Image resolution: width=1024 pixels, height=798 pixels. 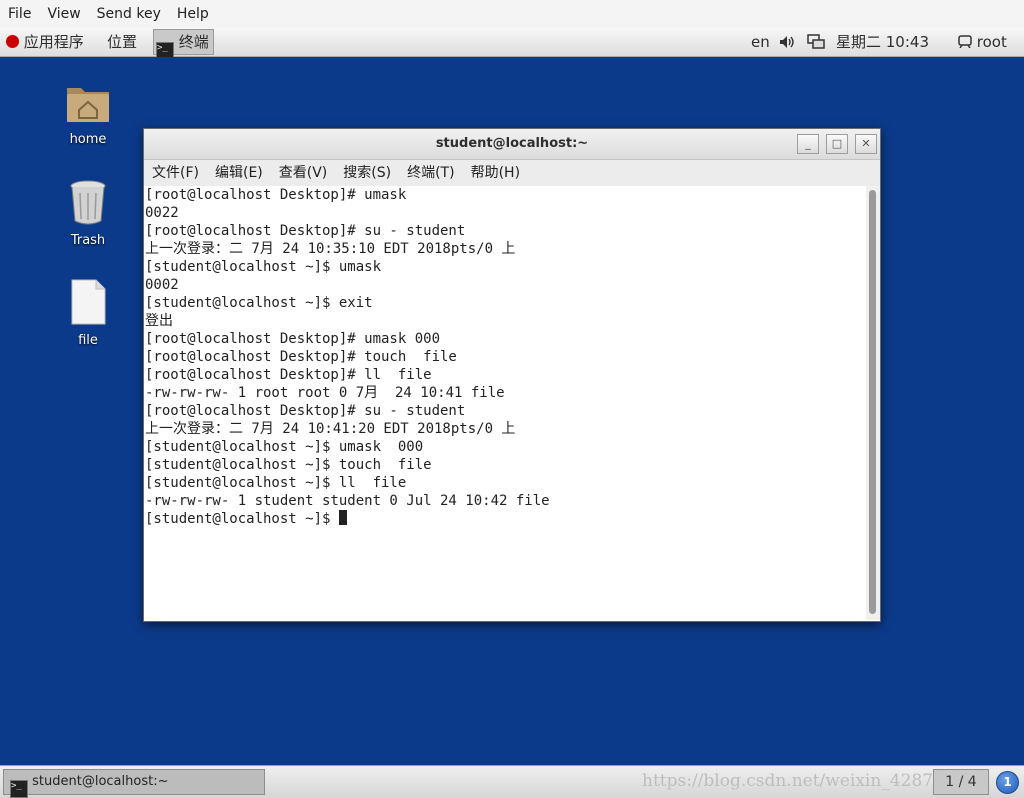 I want to click on terminal-line: 0002, so click(x=162, y=285).